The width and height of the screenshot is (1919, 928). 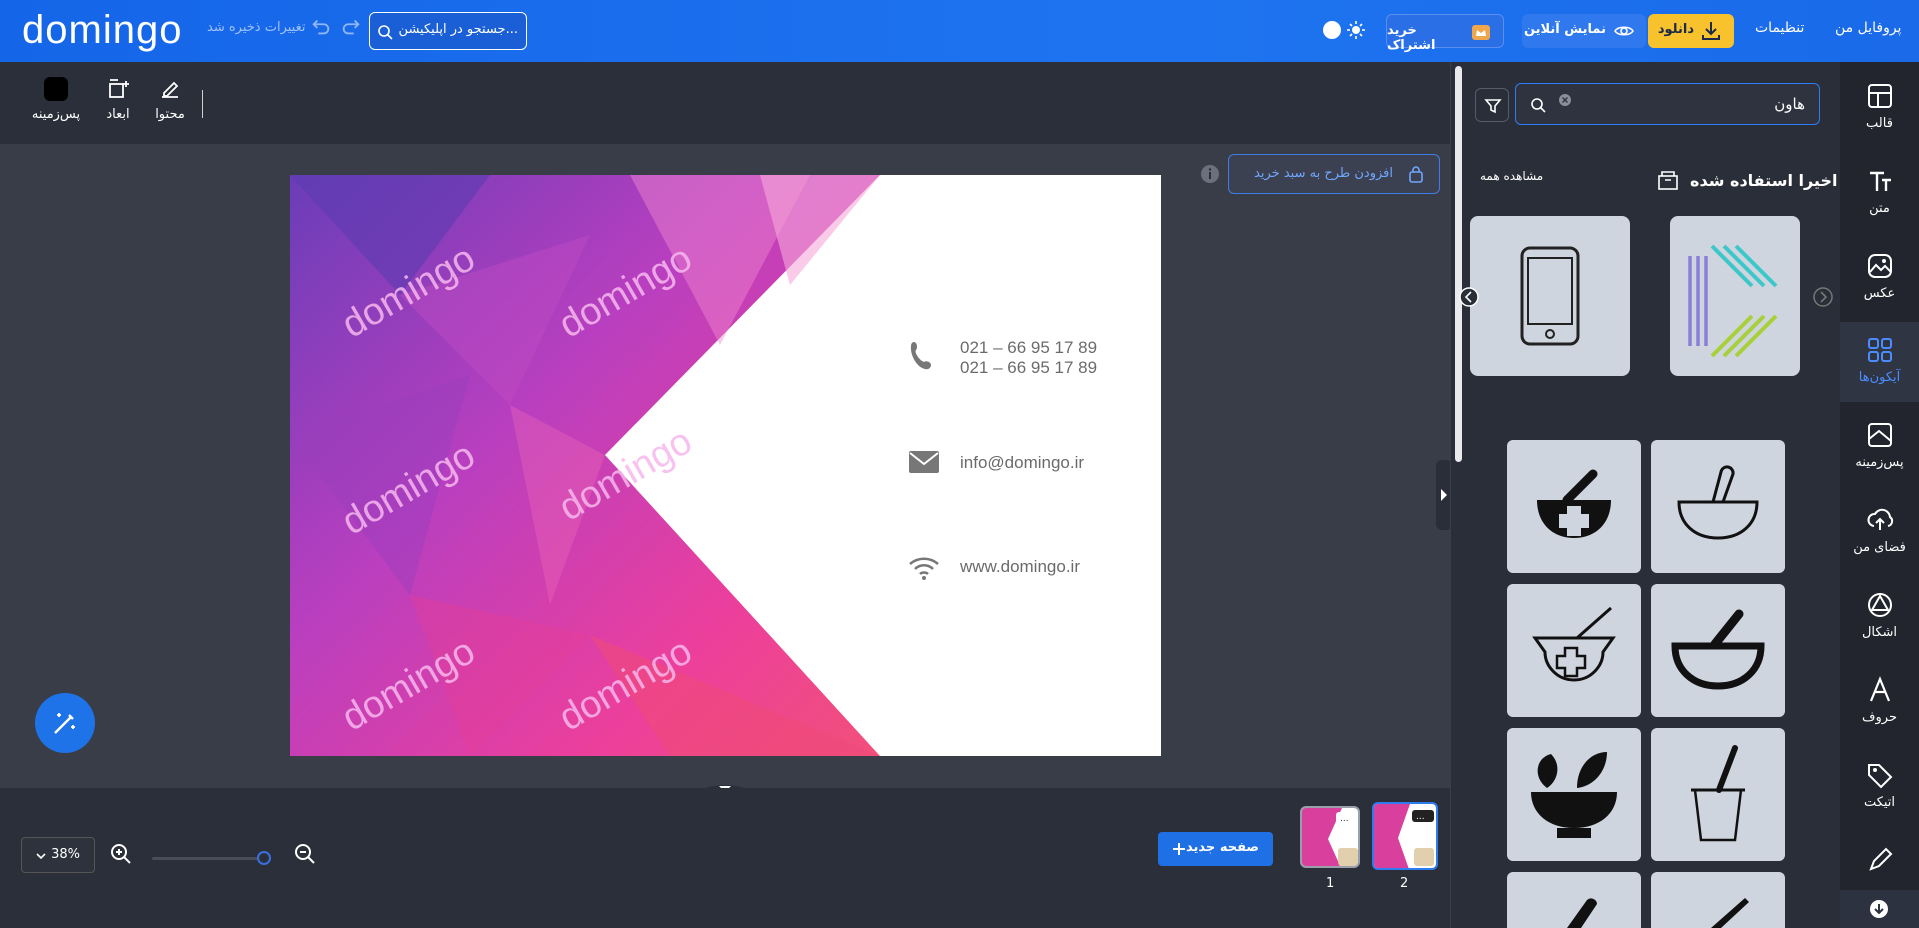 What do you see at coordinates (256, 27) in the screenshot?
I see `save-status: تغییرات ذخیره شد` at bounding box center [256, 27].